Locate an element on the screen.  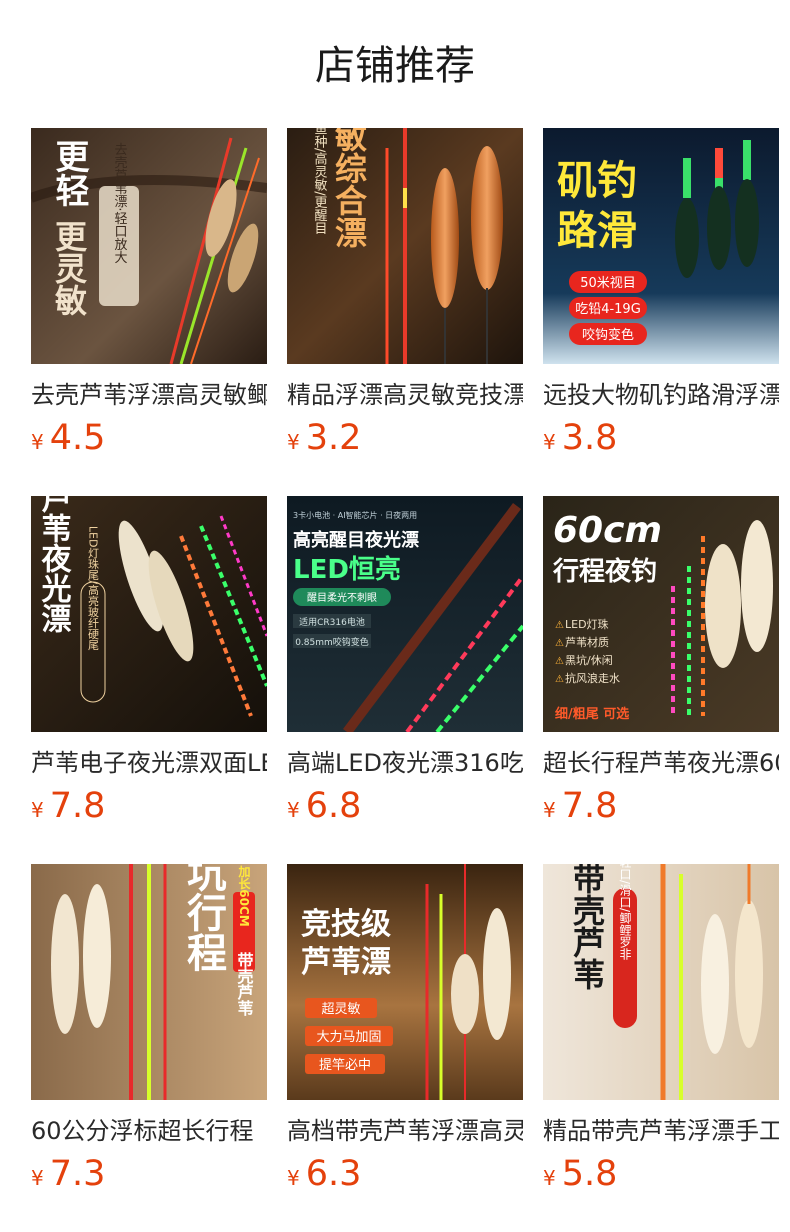
product-image: 全水域/多鱼种/高灵敏/更醒目 高灵敏综合漂 is located at coordinates (405, 246).